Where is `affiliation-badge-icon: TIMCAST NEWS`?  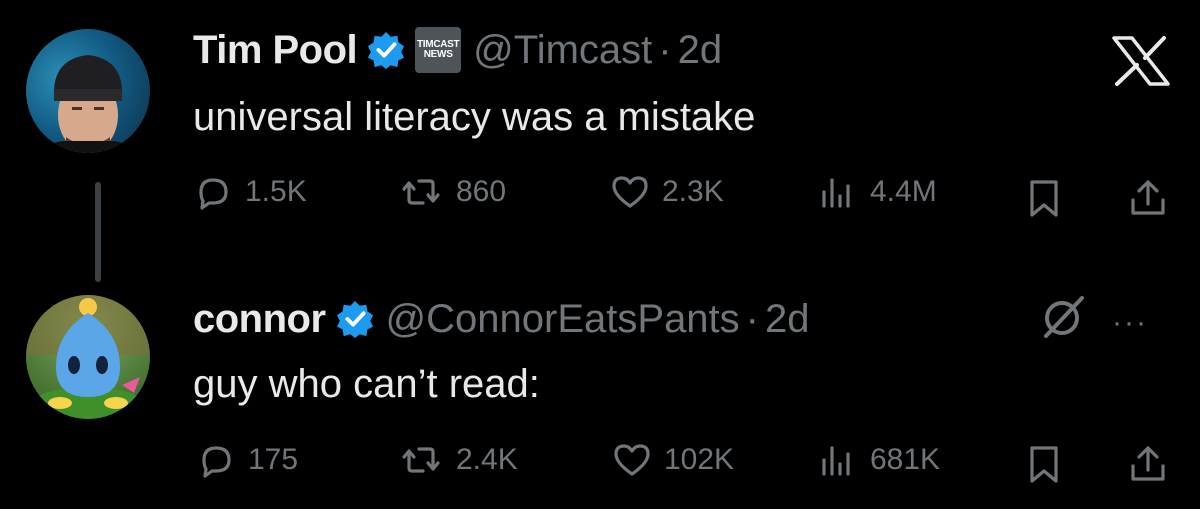
affiliation-badge-icon: TIMCAST NEWS is located at coordinates (438, 50).